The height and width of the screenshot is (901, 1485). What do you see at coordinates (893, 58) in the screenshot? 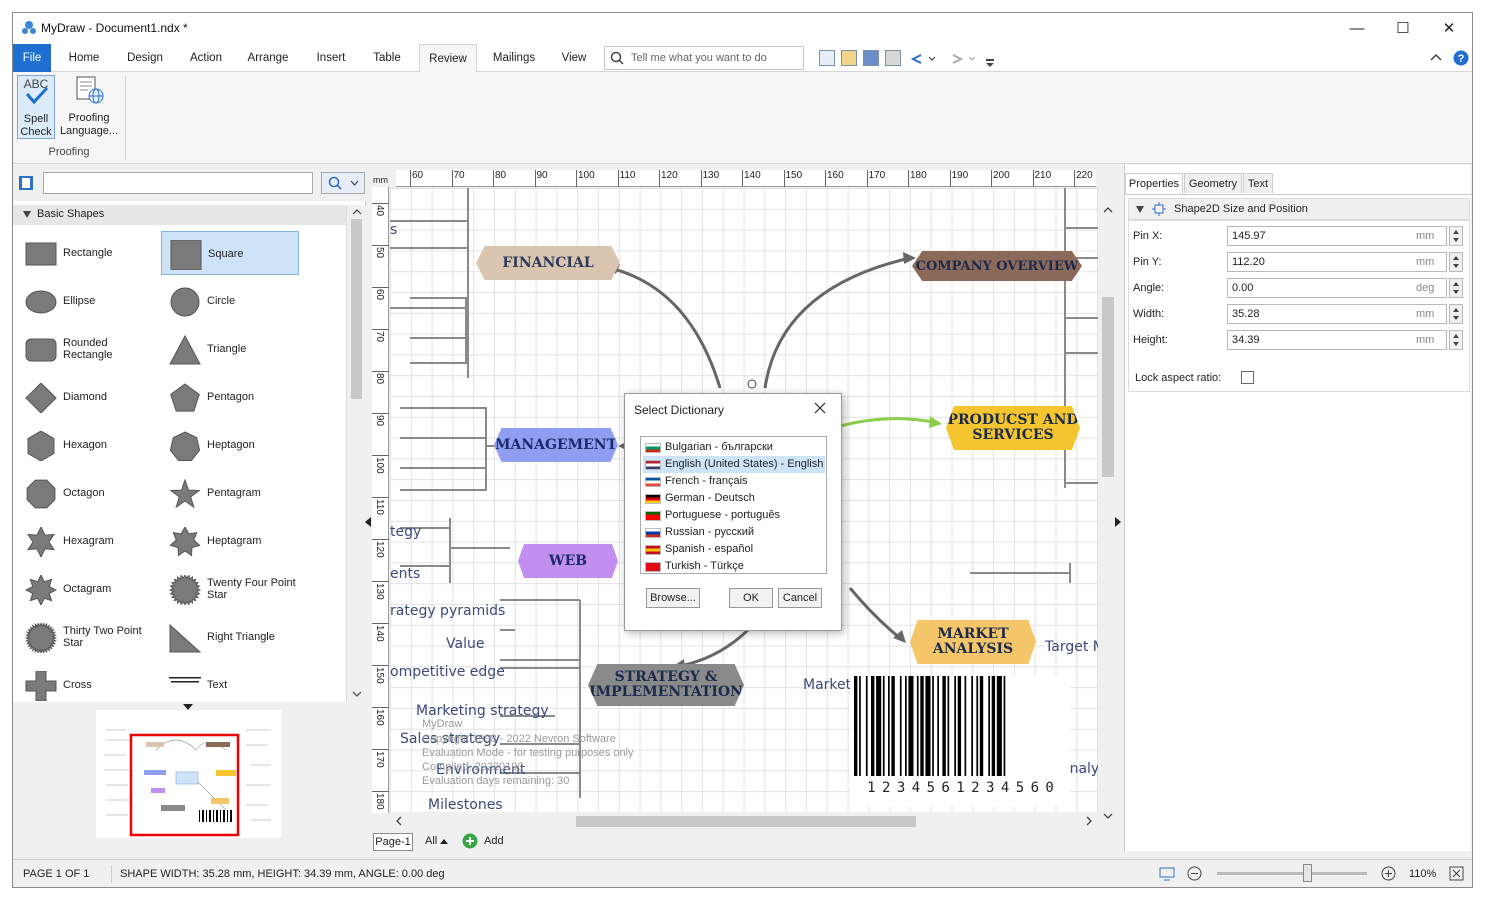
I see `print-icon` at bounding box center [893, 58].